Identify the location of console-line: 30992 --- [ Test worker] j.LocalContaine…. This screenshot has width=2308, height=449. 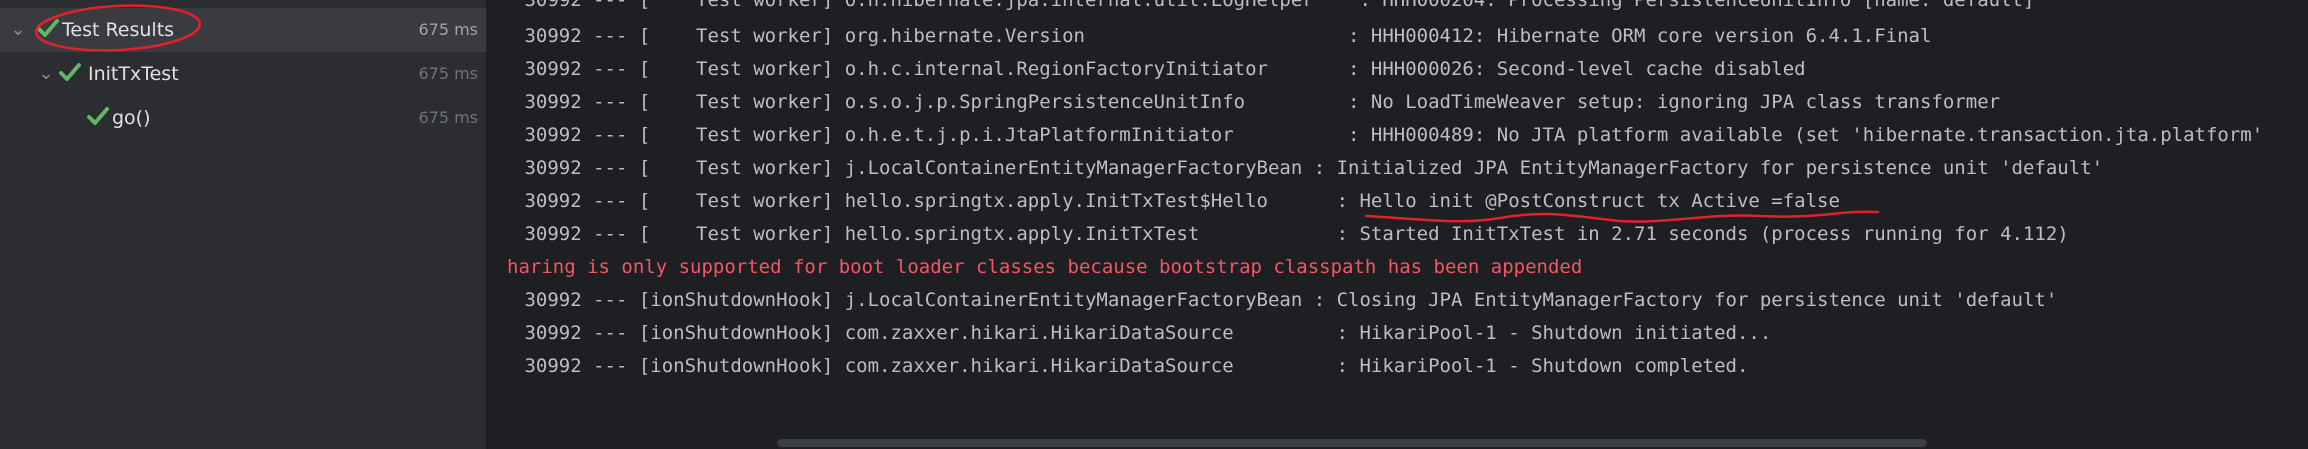
(1308, 168).